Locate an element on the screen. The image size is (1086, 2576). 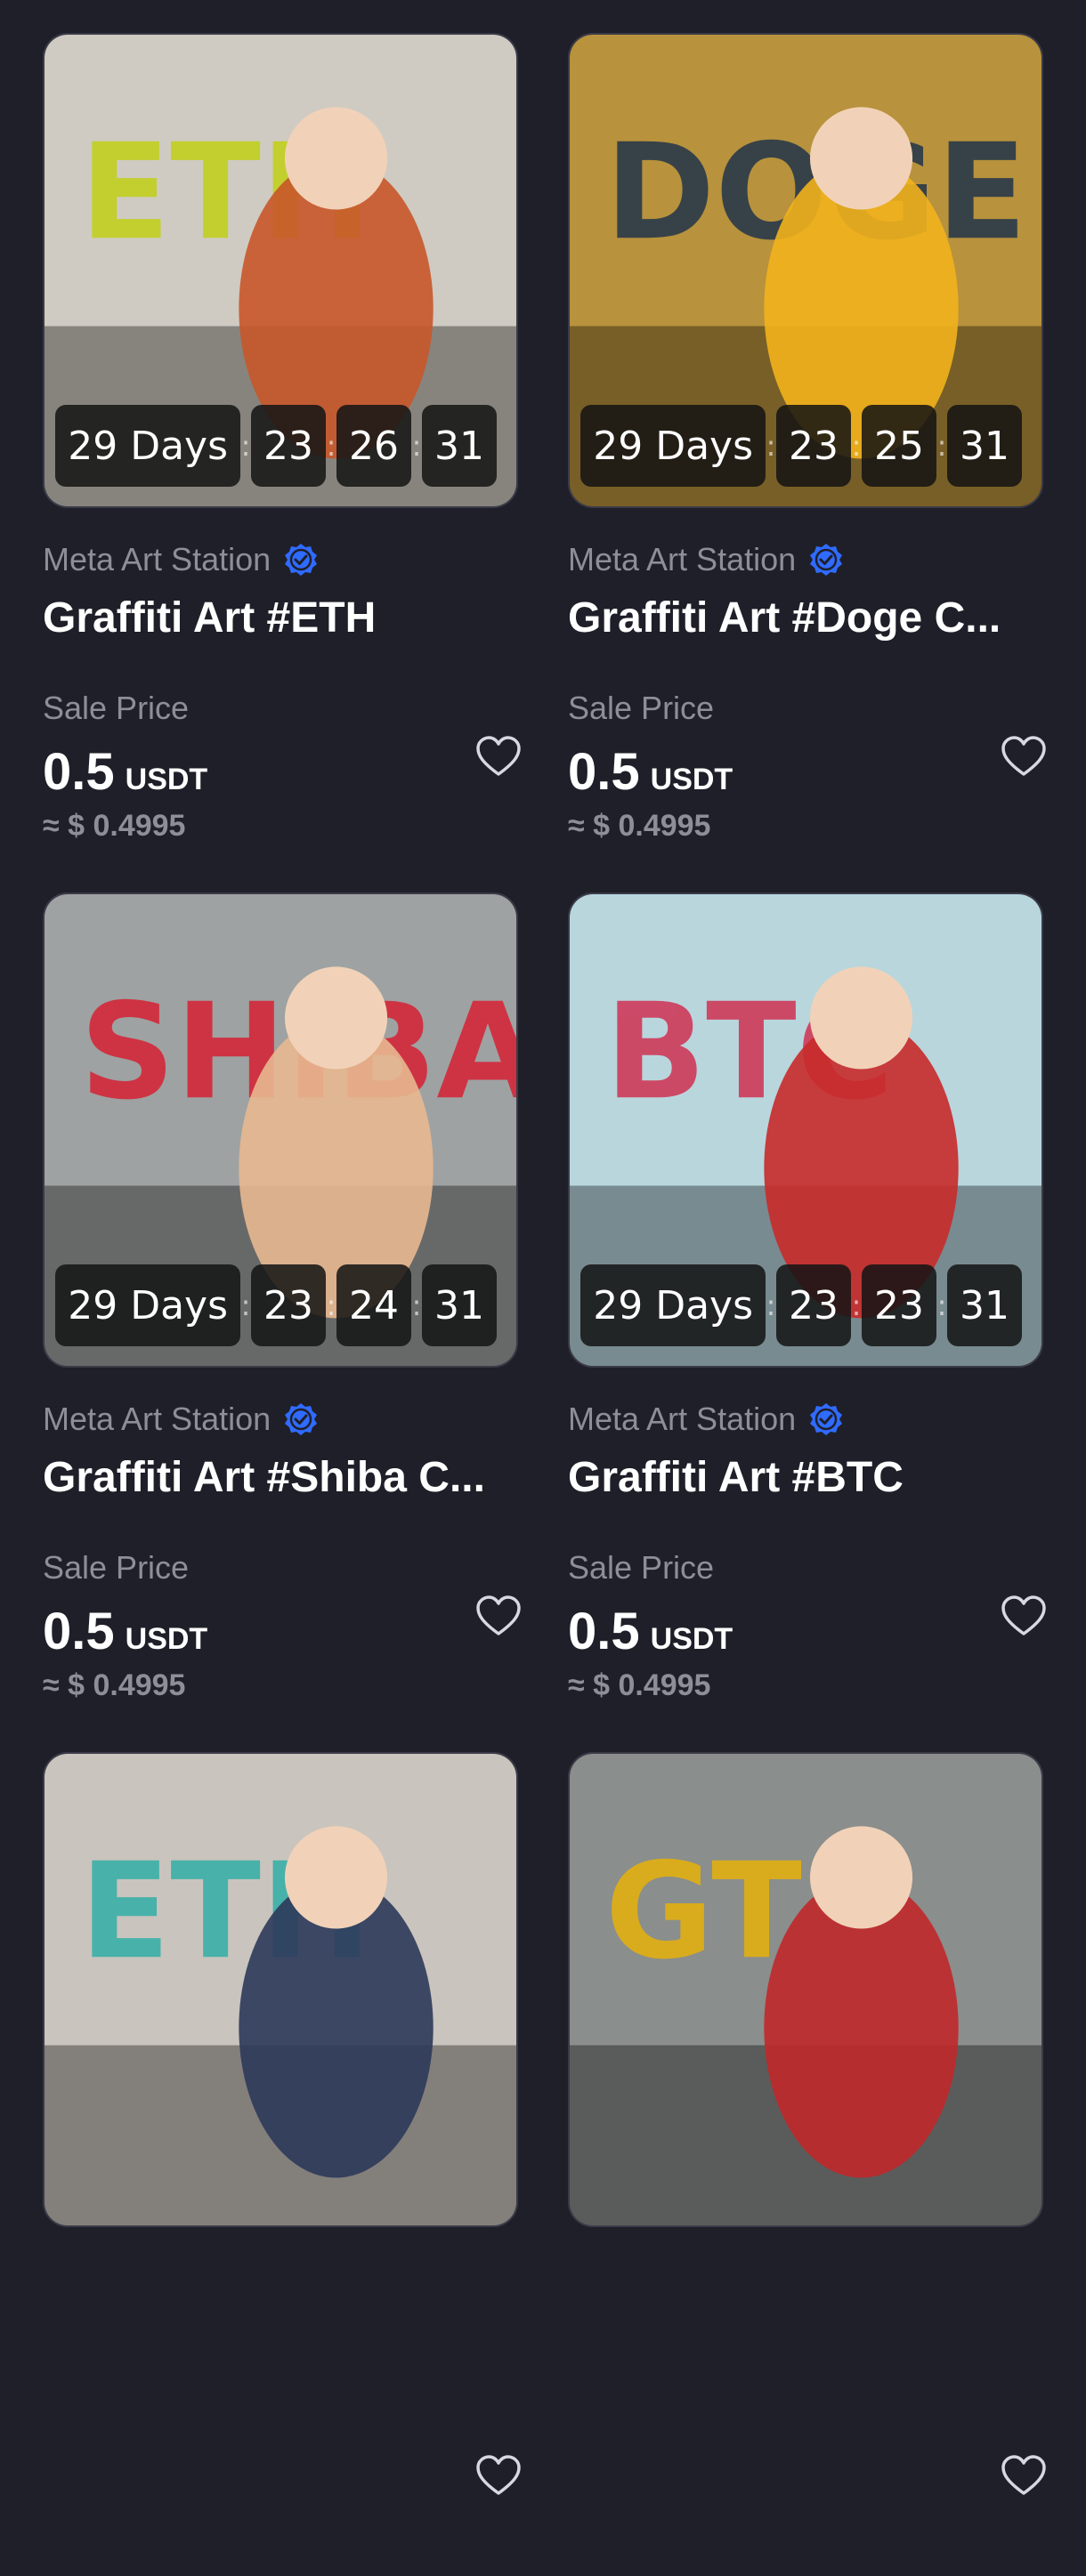
countdown-minutes: 26 is located at coordinates (374, 446).